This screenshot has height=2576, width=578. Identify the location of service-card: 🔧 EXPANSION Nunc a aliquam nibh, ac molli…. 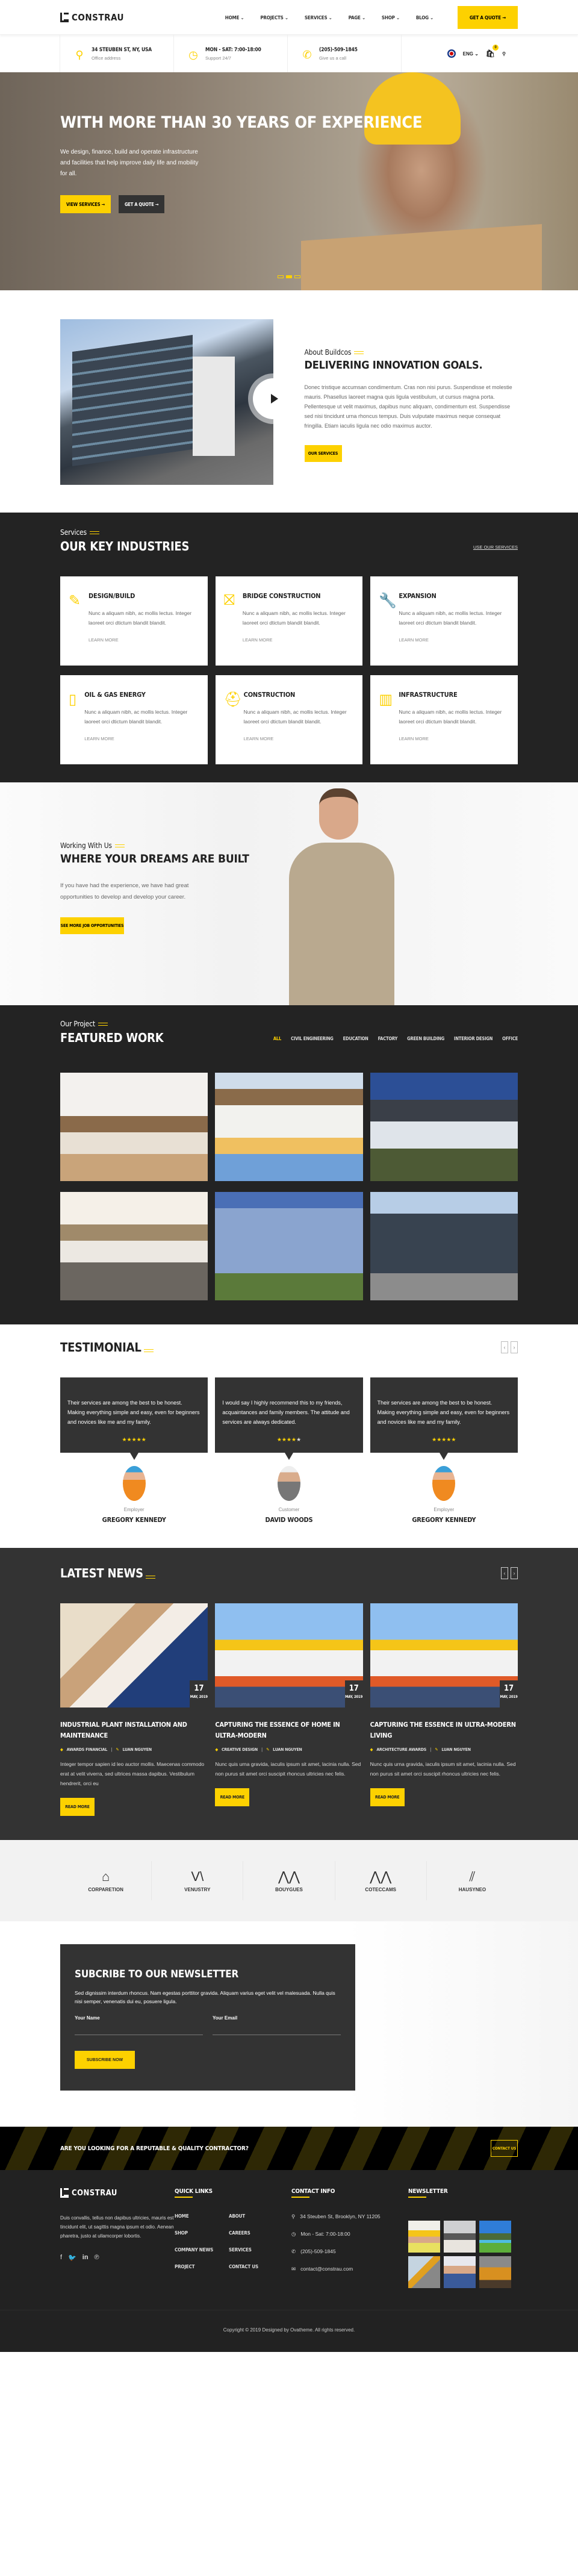
(444, 621).